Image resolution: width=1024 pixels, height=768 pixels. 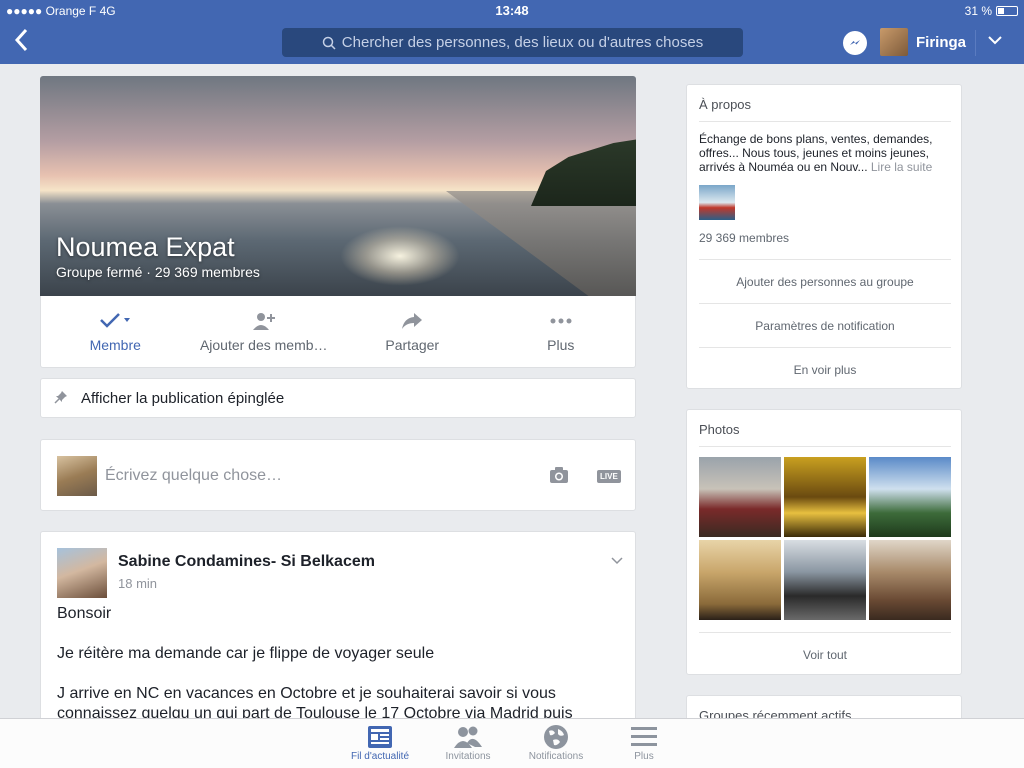 What do you see at coordinates (561, 321) in the screenshot?
I see `more-icon` at bounding box center [561, 321].